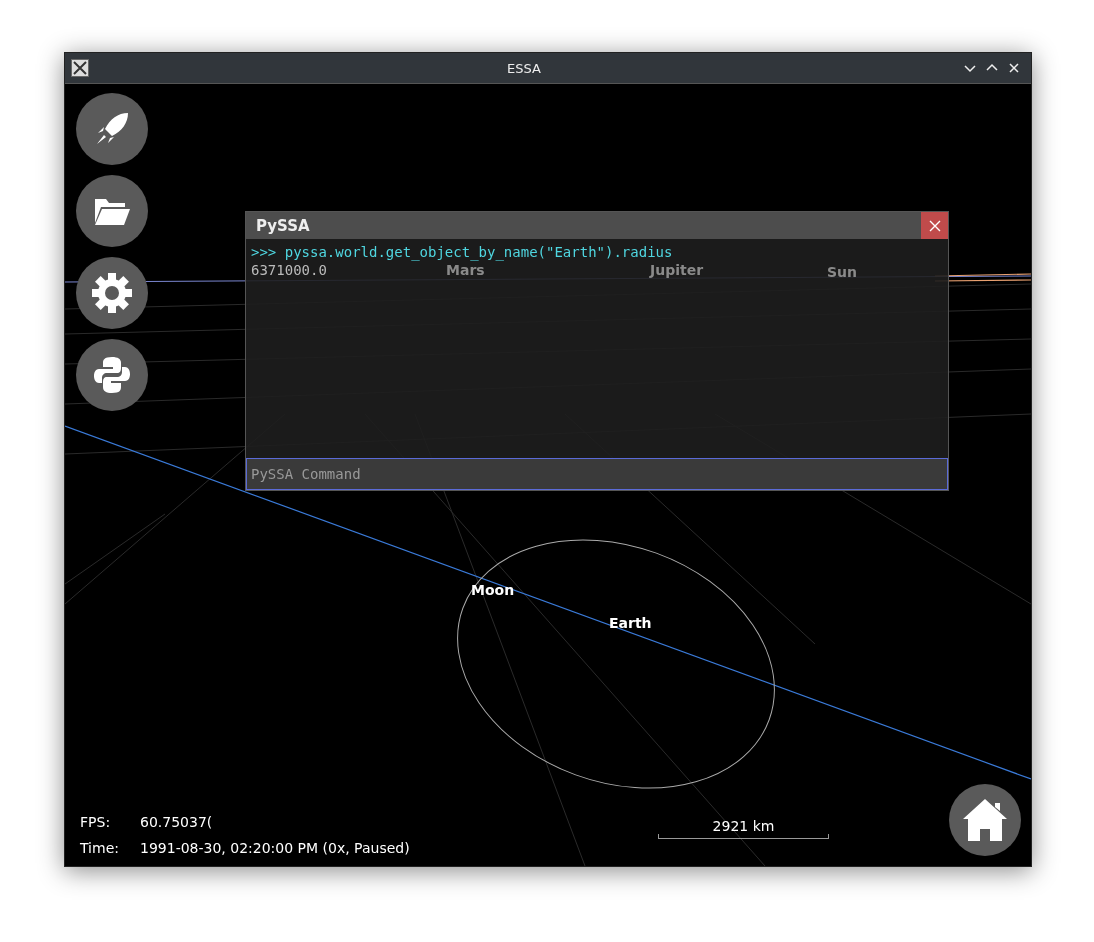 This screenshot has height=942, width=1094. Describe the element at coordinates (493, 590) in the screenshot. I see `planet-label: Moon` at that location.